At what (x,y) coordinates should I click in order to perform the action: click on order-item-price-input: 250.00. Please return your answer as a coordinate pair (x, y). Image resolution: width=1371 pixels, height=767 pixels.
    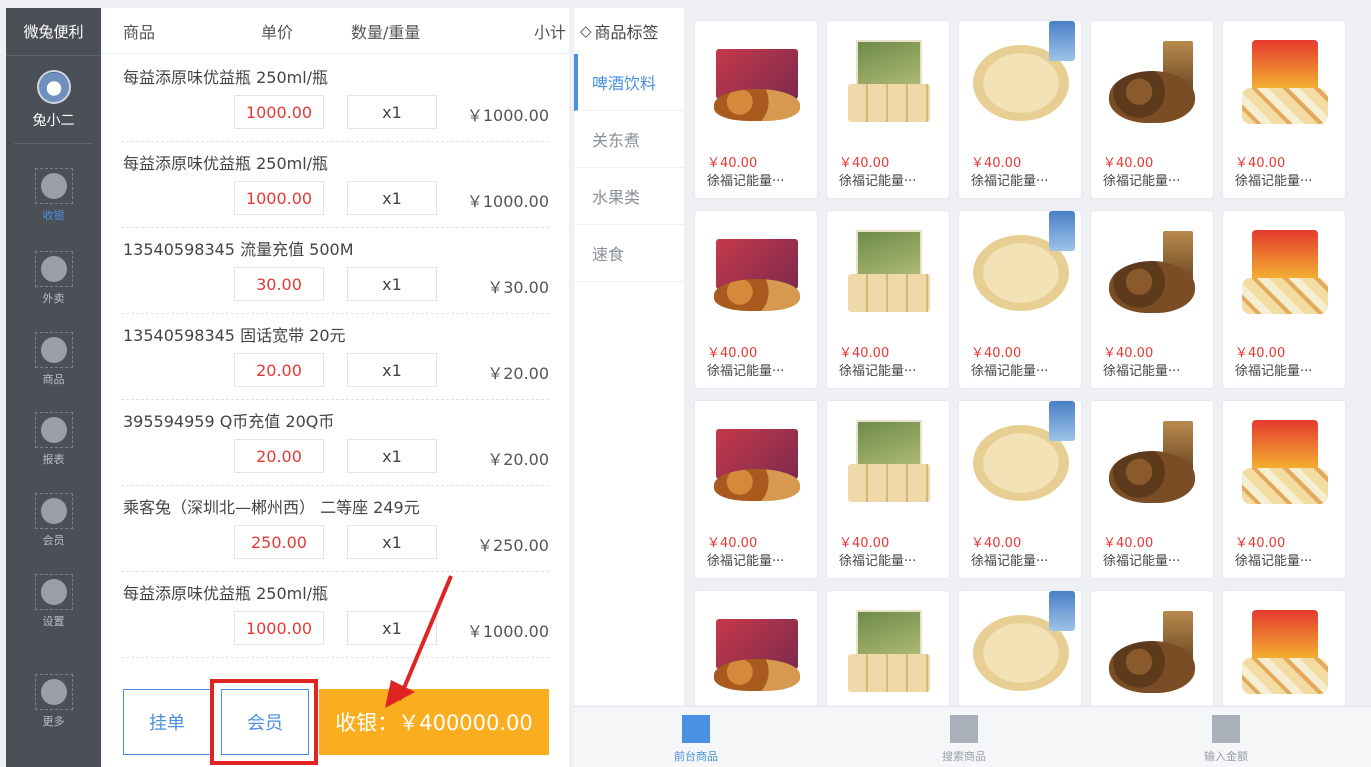
    Looking at the image, I should click on (279, 542).